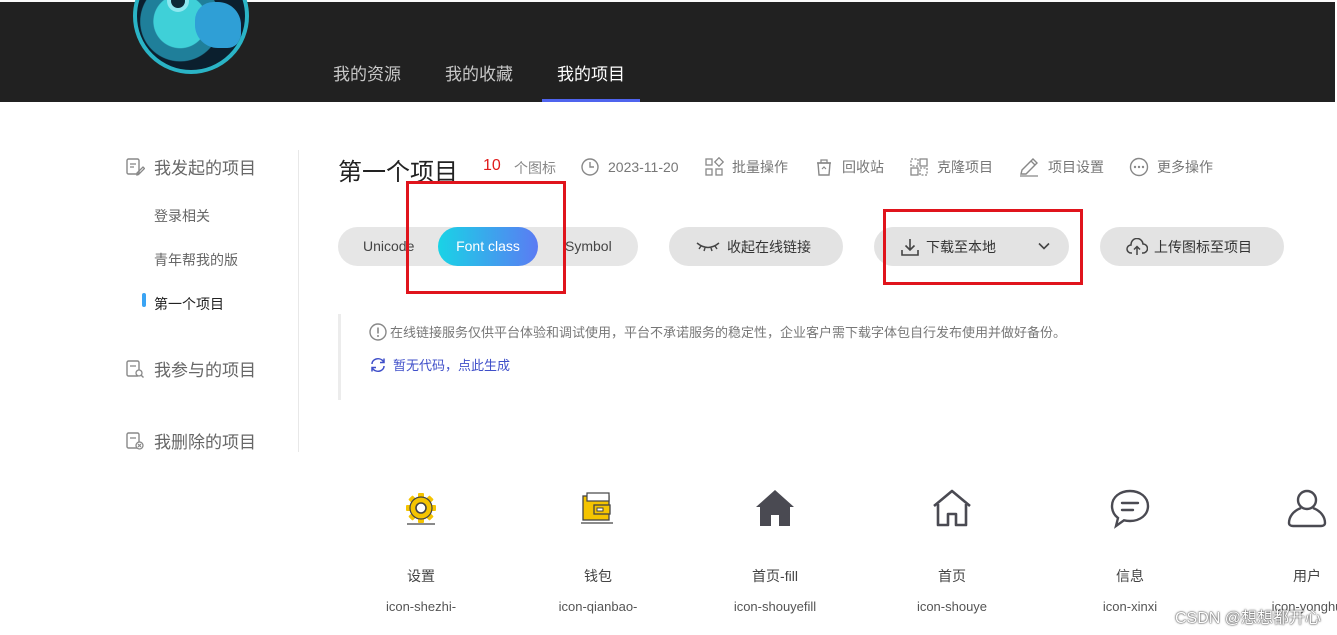 This screenshot has width=1337, height=635. I want to click on icon-card-home-fill: 首页-fill icon-shouyefill, so click(775, 549).